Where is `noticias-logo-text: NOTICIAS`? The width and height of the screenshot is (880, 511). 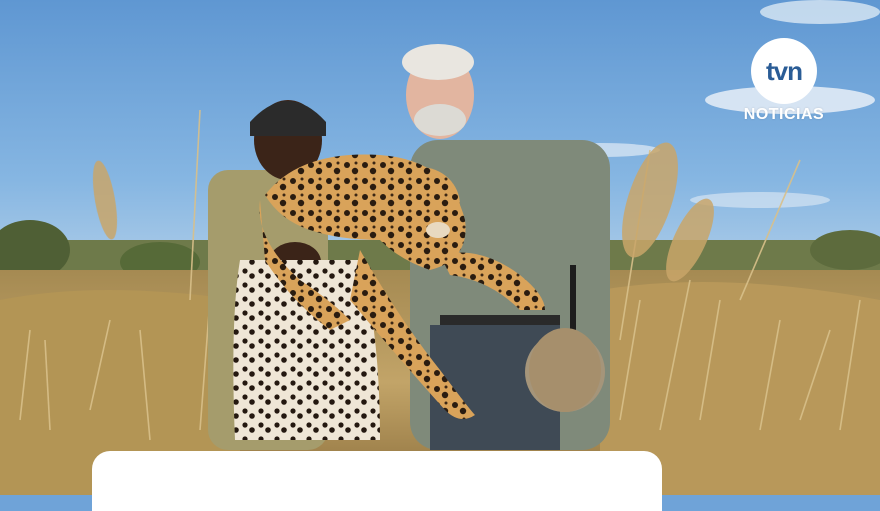
noticias-logo-text: NOTICIAS is located at coordinates (784, 114).